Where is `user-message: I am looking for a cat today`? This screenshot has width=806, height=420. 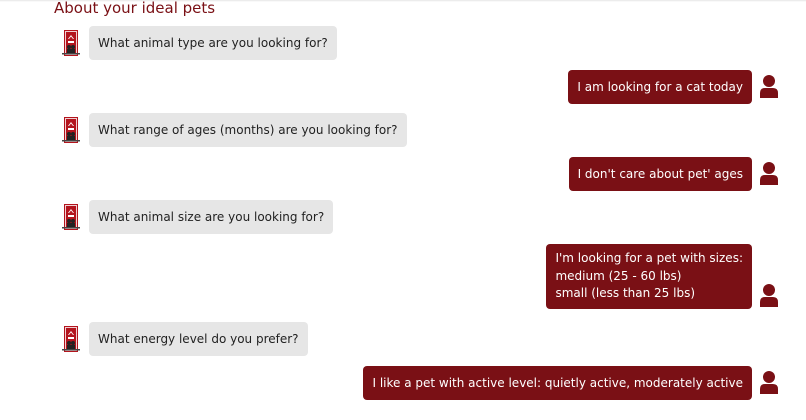 user-message: I am looking for a cat today is located at coordinates (660, 87).